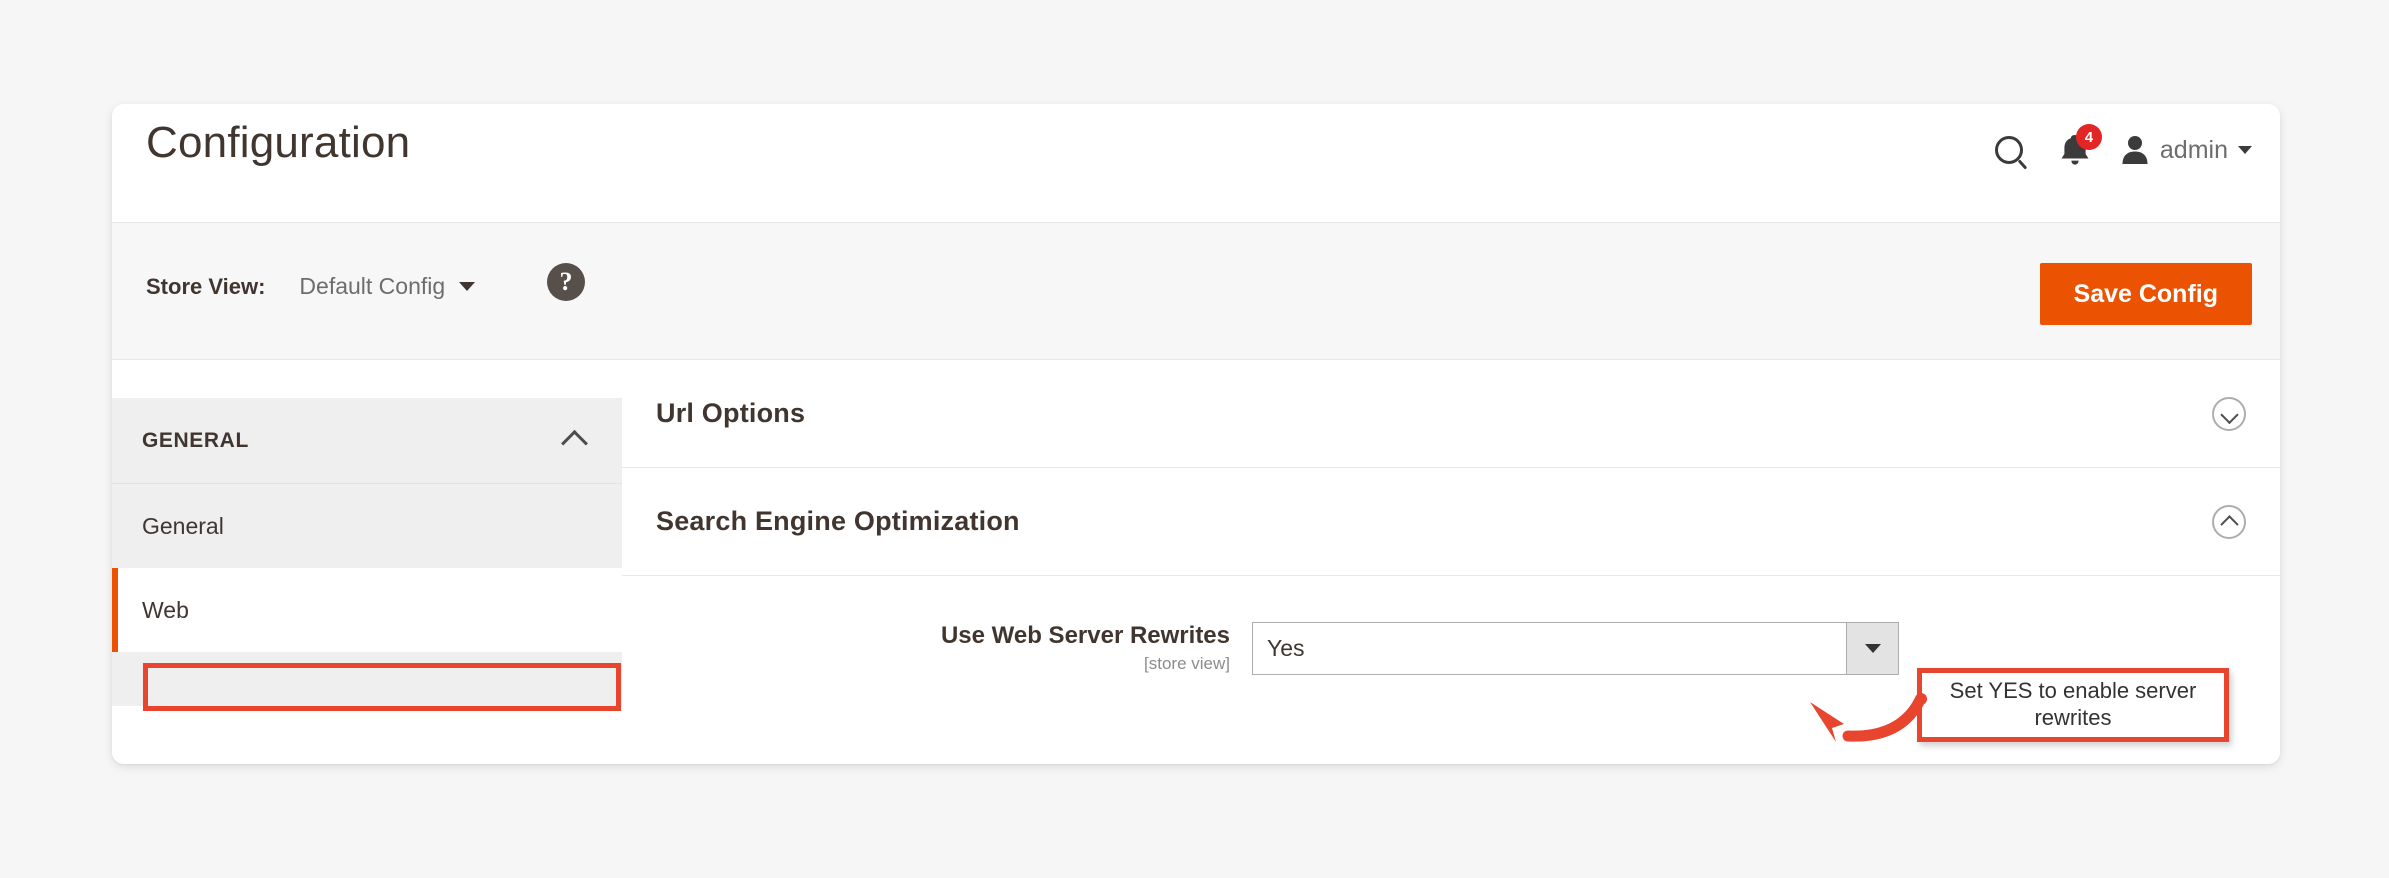 The width and height of the screenshot is (2389, 878). I want to click on save-config-button: Save Config, so click(2145, 294).